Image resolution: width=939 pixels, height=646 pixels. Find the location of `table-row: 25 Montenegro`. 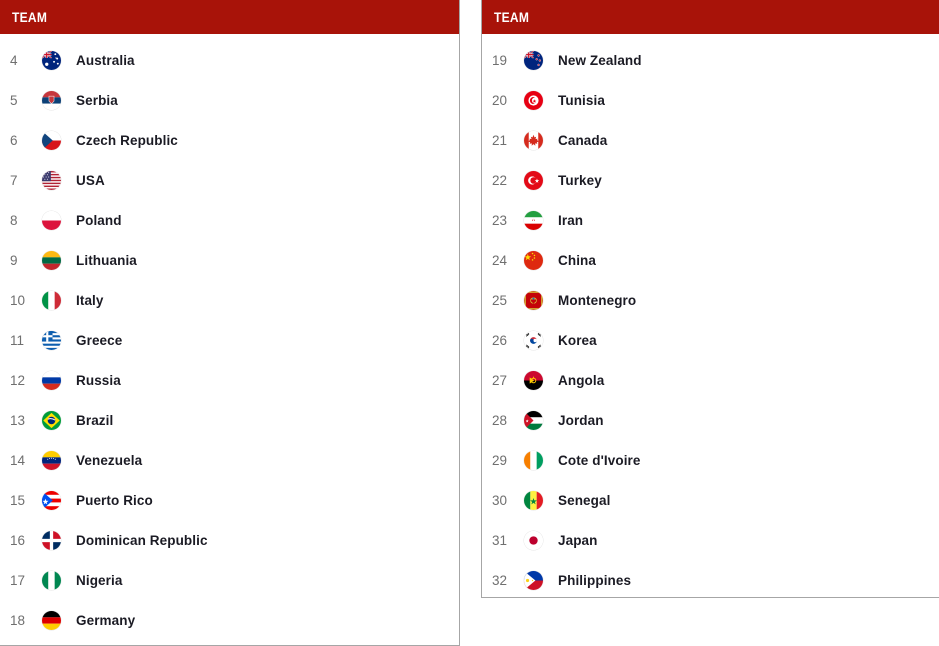

table-row: 25 Montenegro is located at coordinates (710, 300).